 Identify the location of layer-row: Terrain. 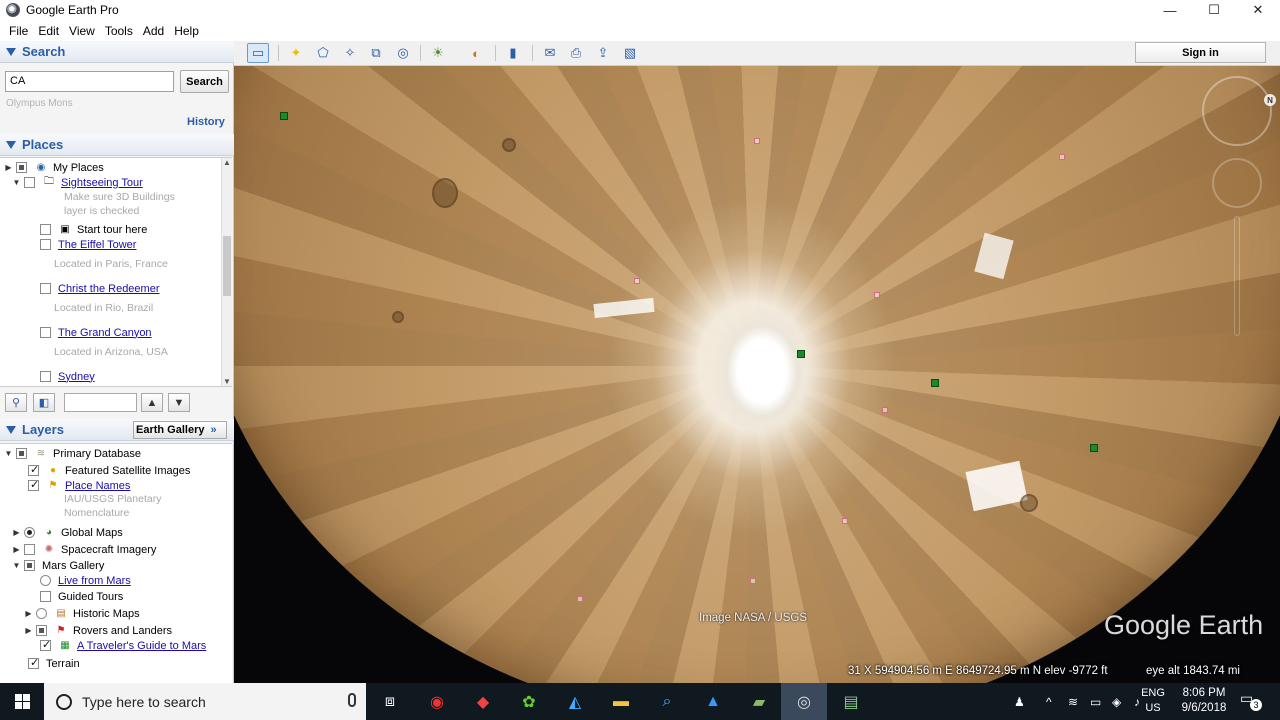
(54, 663).